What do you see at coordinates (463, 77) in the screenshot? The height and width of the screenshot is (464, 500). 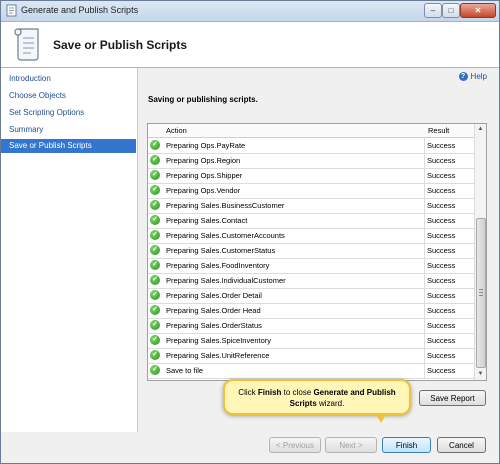 I see `help-icon: ?` at bounding box center [463, 77].